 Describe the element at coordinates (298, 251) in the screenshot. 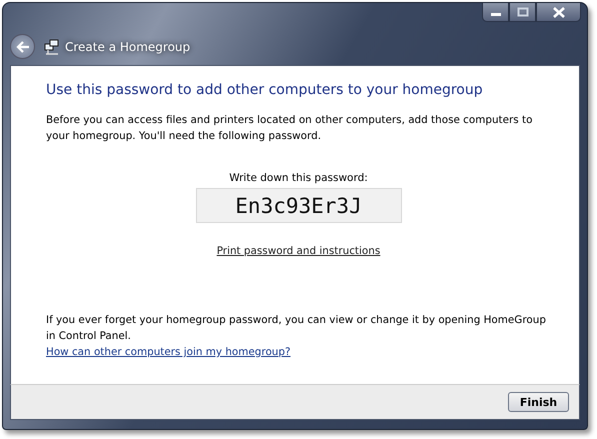

I see `print-link: Print password and instructions` at that location.